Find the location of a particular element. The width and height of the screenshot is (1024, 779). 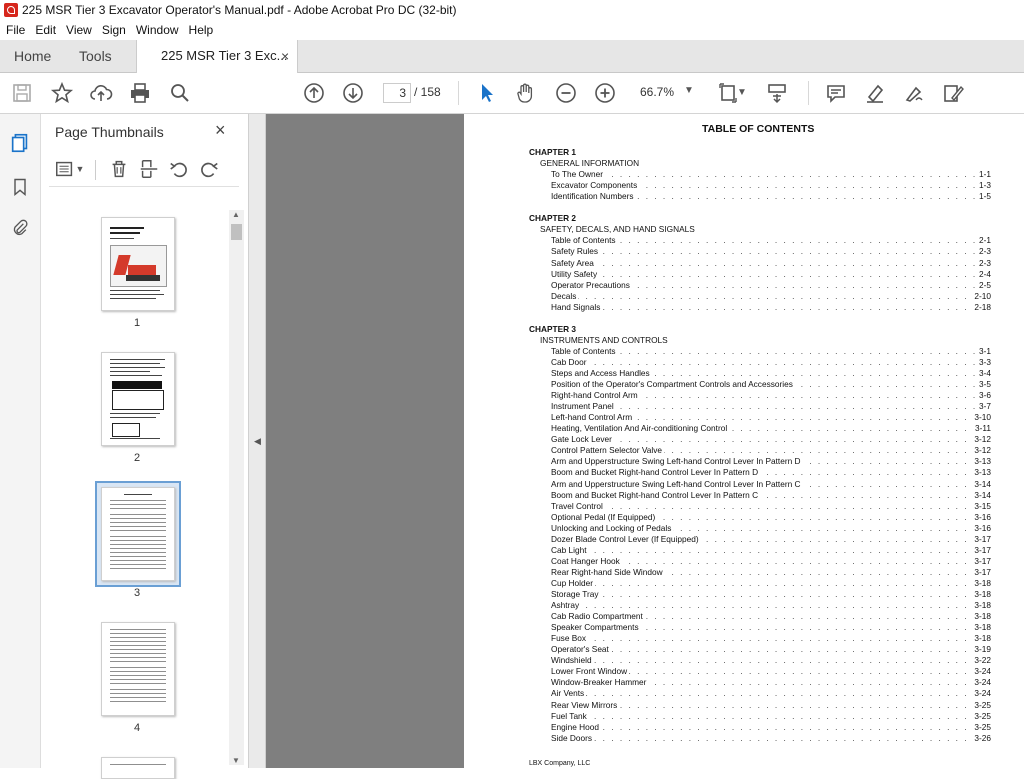

options-menu-icon is located at coordinates (65, 169).